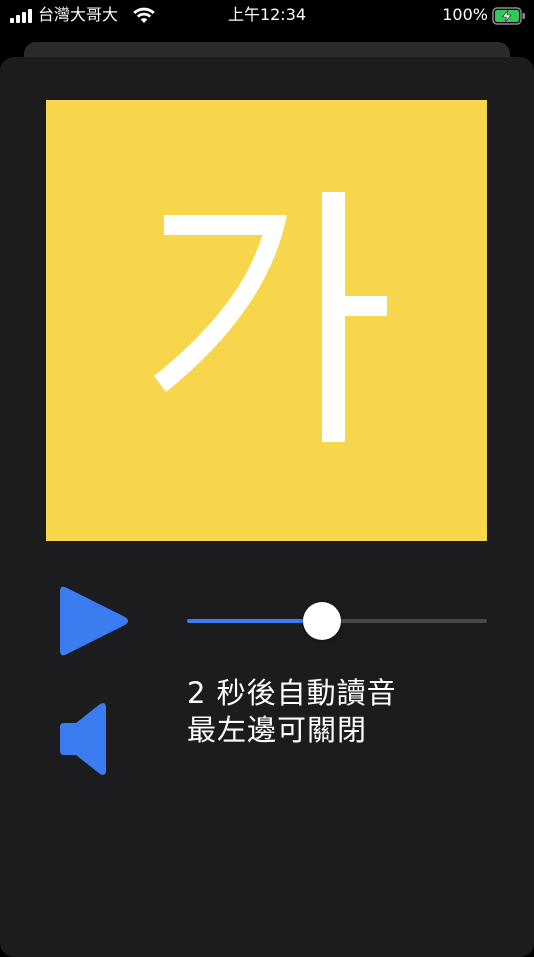 The width and height of the screenshot is (534, 957). I want to click on slider-thumb, so click(322, 621).